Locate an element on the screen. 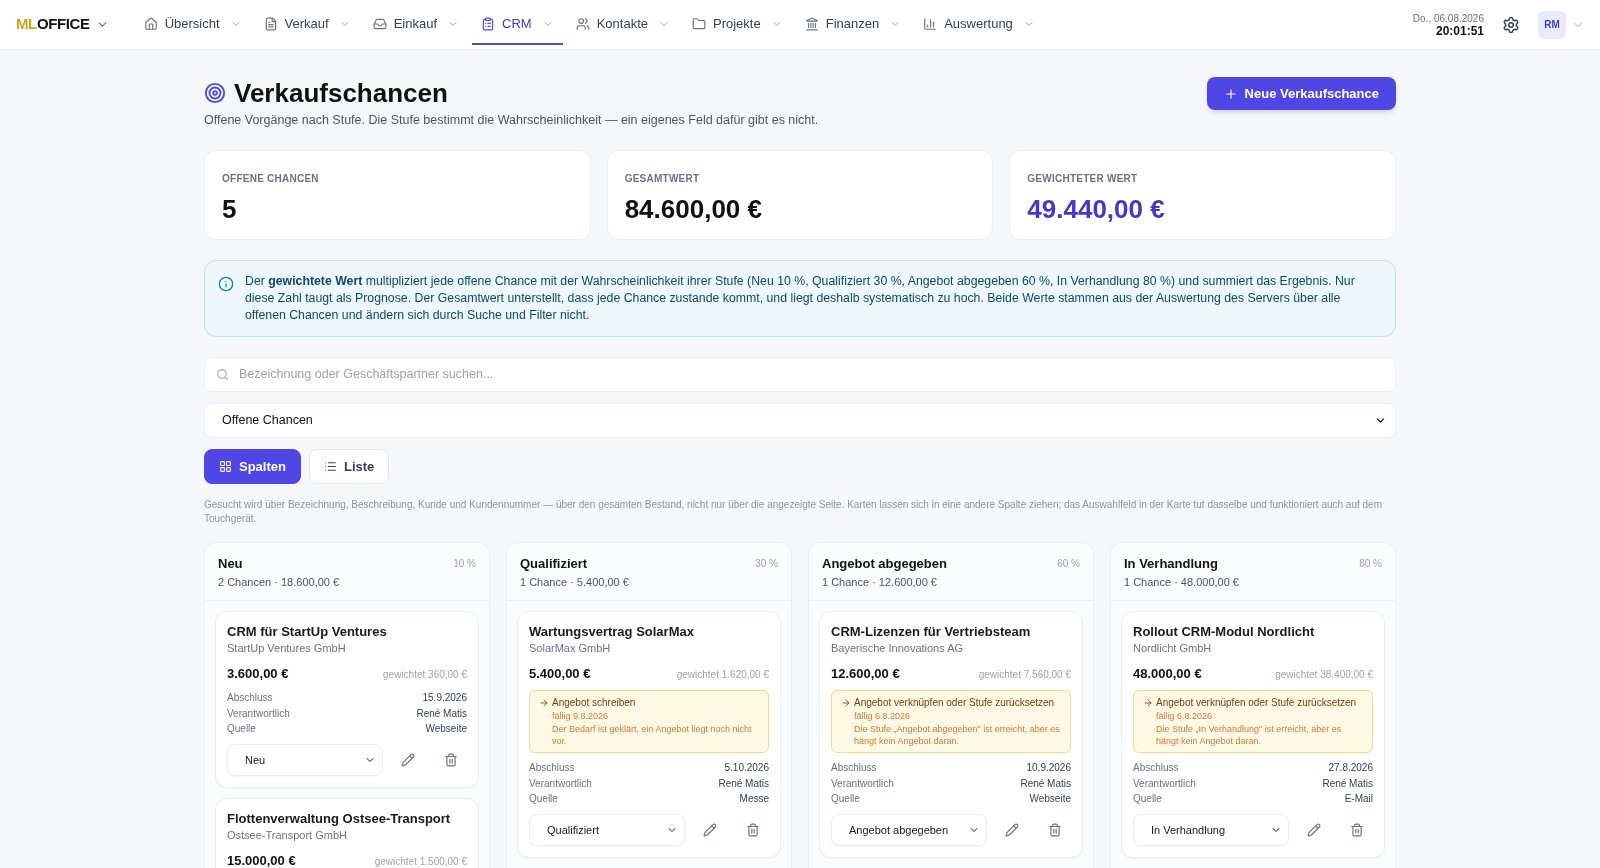  nav-tab: Kontakte is located at coordinates (622, 24).